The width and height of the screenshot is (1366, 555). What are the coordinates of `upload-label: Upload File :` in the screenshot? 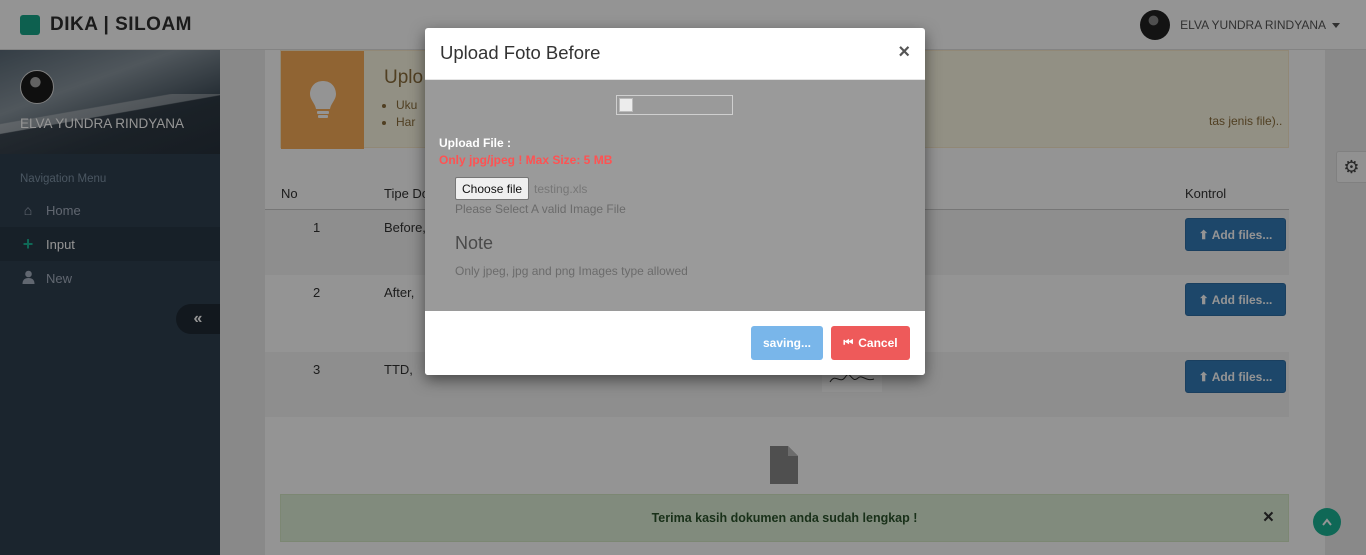 It's located at (475, 143).